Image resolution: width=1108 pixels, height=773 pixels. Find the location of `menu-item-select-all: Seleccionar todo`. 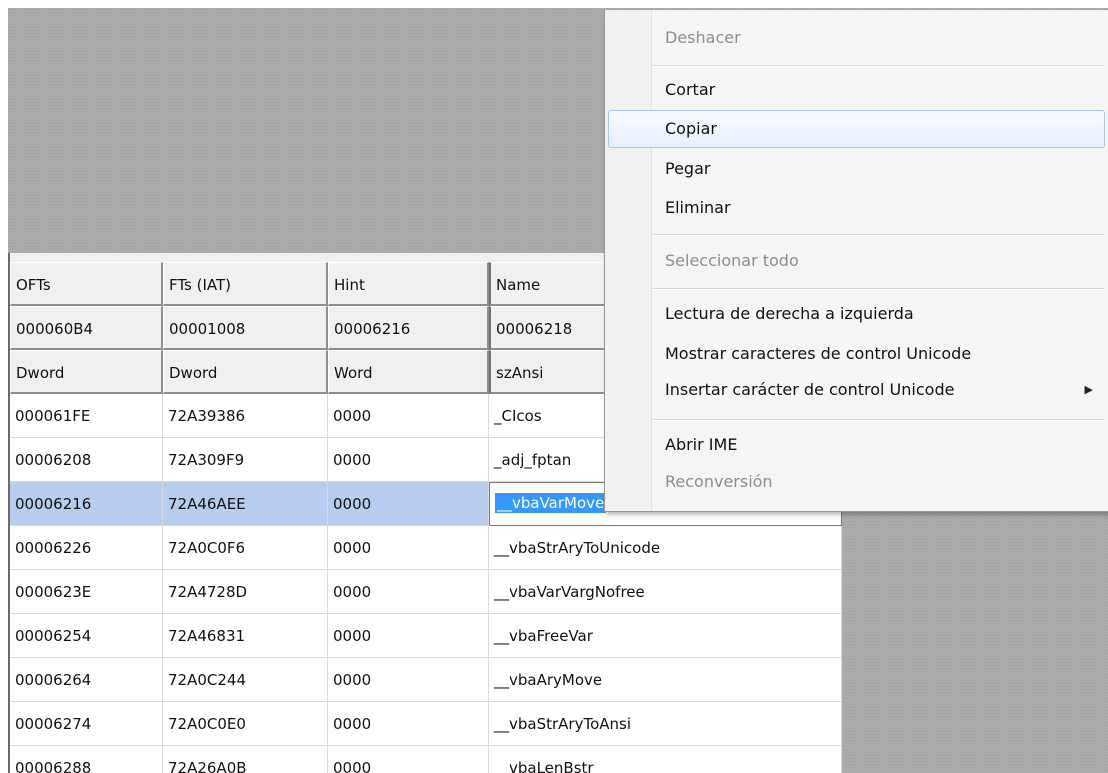

menu-item-select-all: Seleccionar todo is located at coordinates (856, 261).